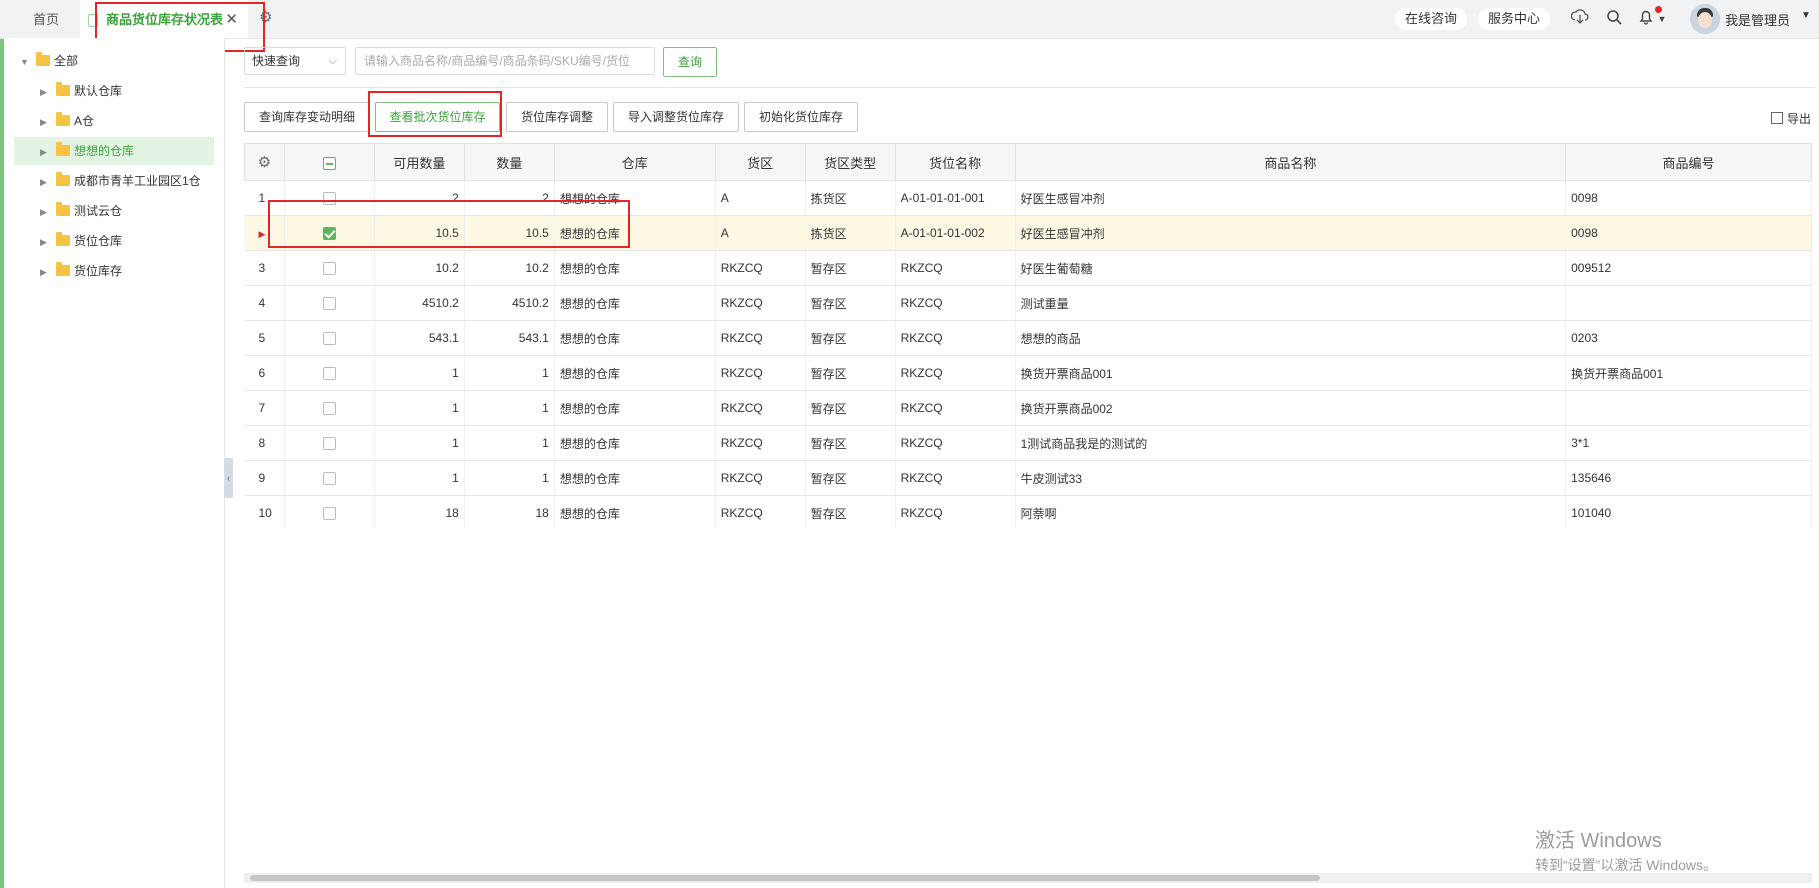 This screenshot has height=888, width=1819. I want to click on search-input, so click(505, 61).